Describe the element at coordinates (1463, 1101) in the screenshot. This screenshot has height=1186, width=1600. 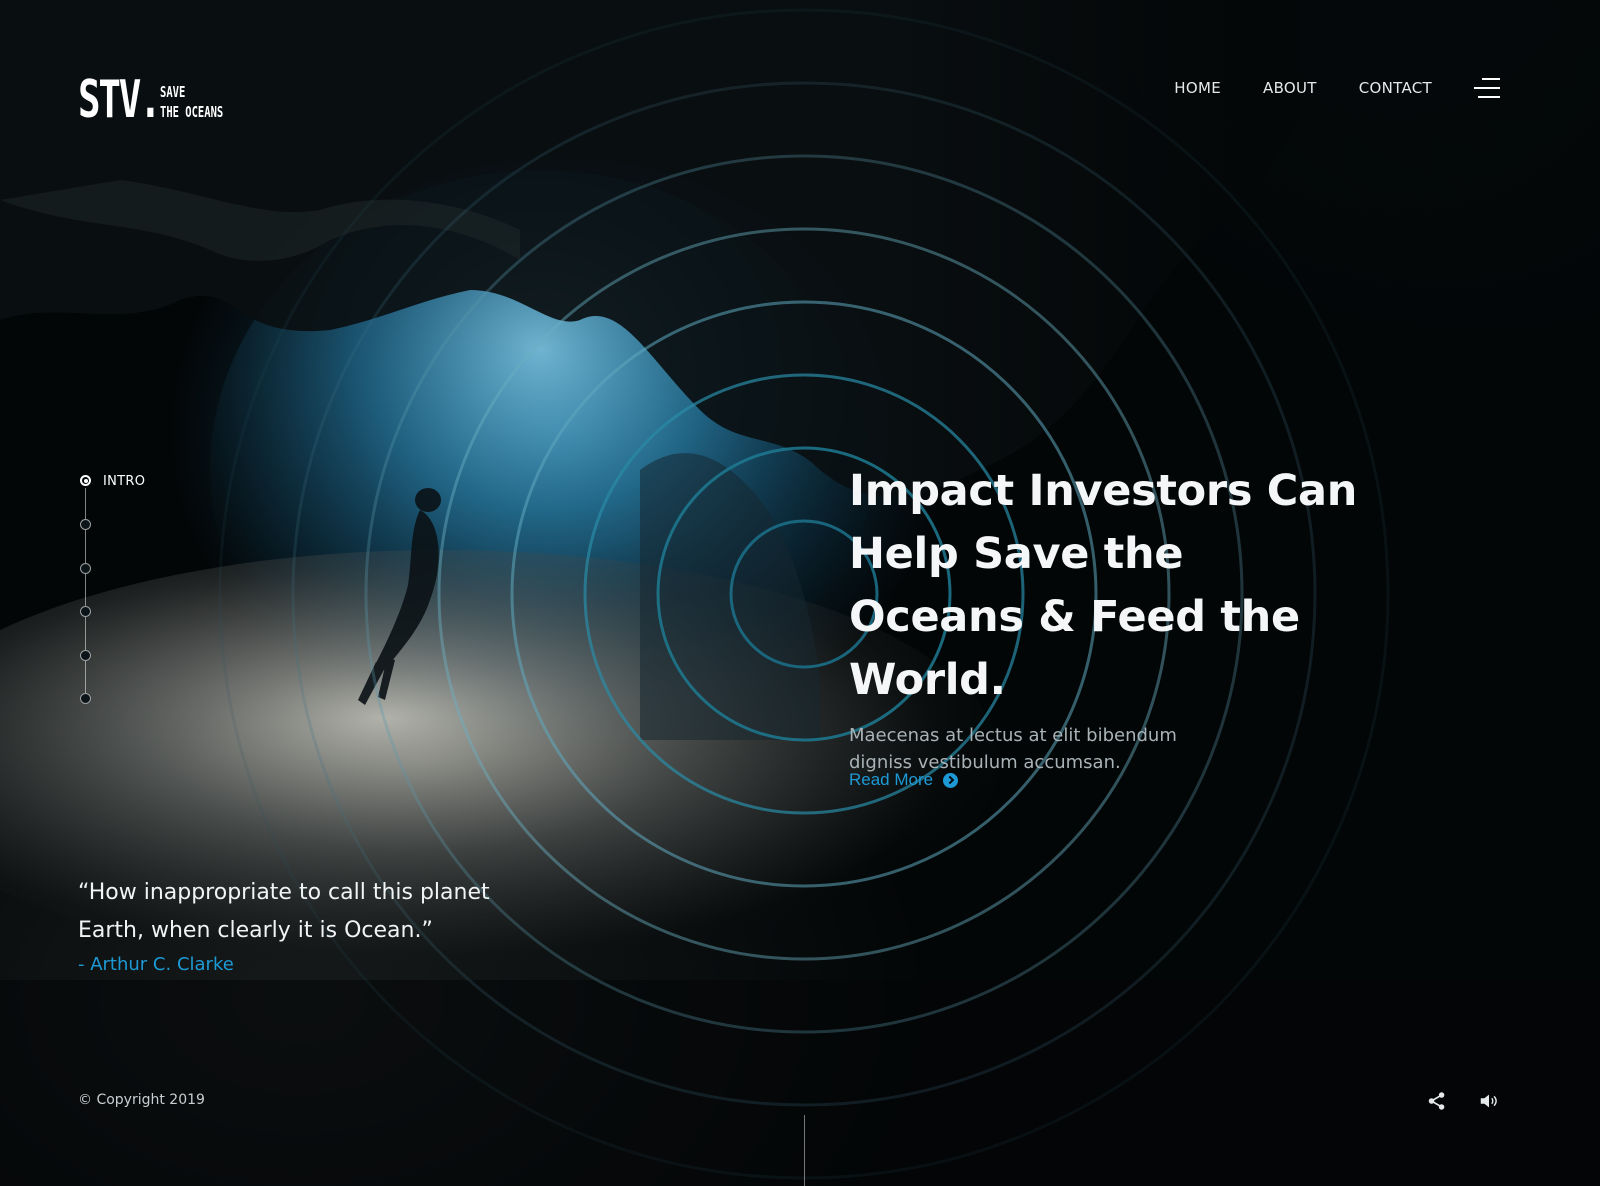
I see `footer-actions` at that location.